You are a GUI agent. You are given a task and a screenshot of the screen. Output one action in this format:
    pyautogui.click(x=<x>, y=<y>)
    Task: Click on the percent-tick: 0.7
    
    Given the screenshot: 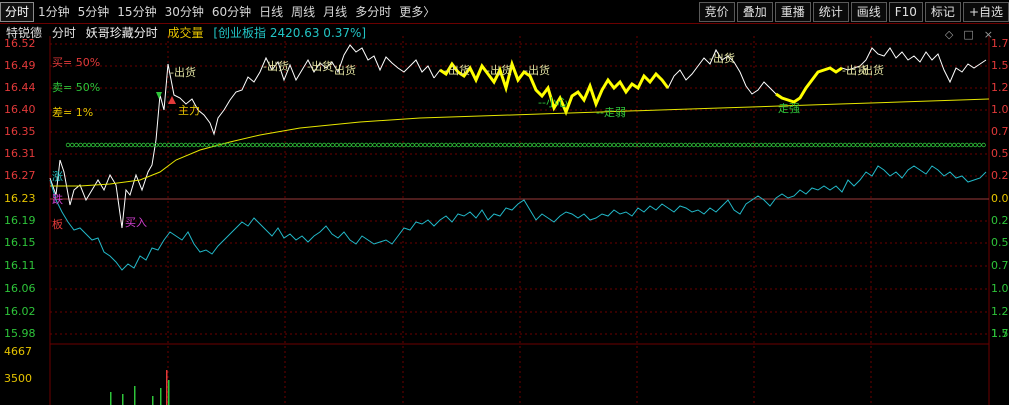 What is the action you would take?
    pyautogui.click(x=1000, y=131)
    